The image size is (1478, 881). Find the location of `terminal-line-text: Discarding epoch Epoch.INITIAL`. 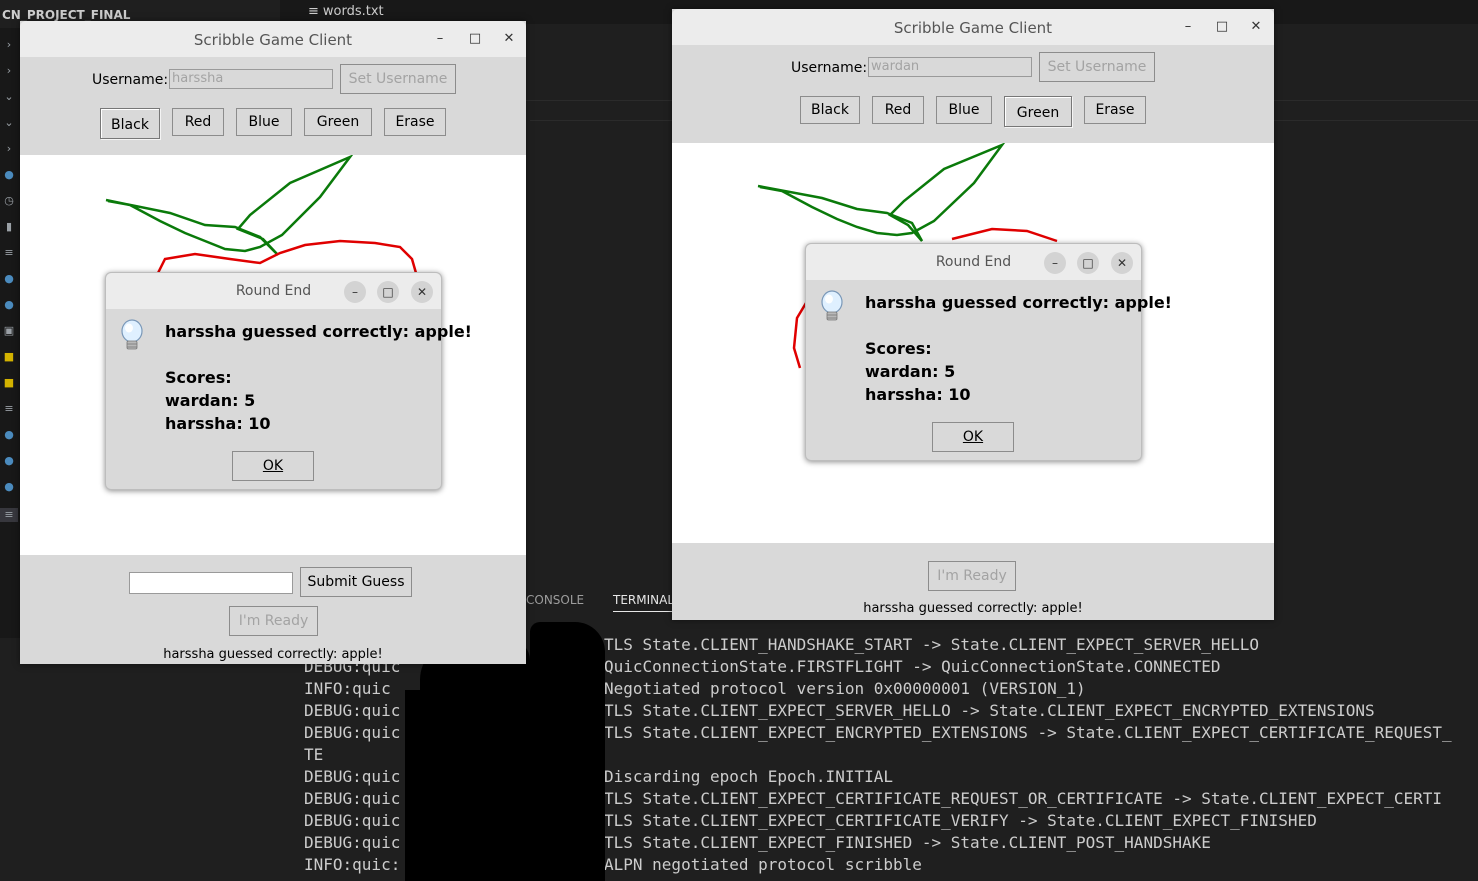

terminal-line-text: Discarding epoch Epoch.INITIAL is located at coordinates (748, 776).